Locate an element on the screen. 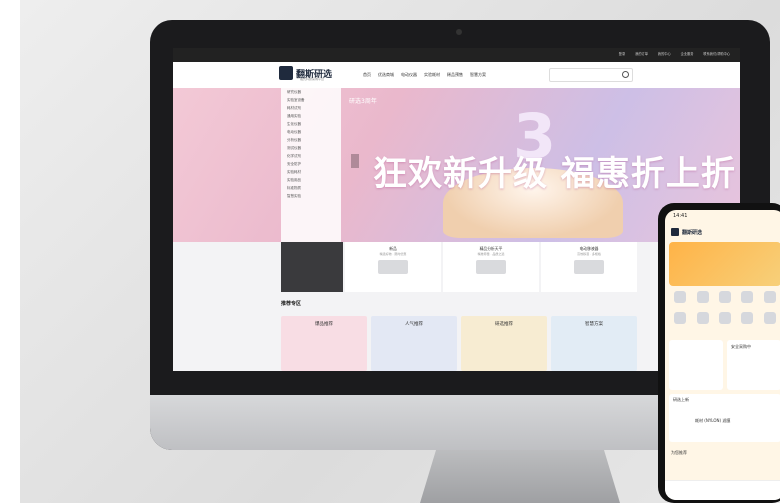 The width and height of the screenshot is (780, 503). category-item: 电动仪器 is located at coordinates (311, 132).